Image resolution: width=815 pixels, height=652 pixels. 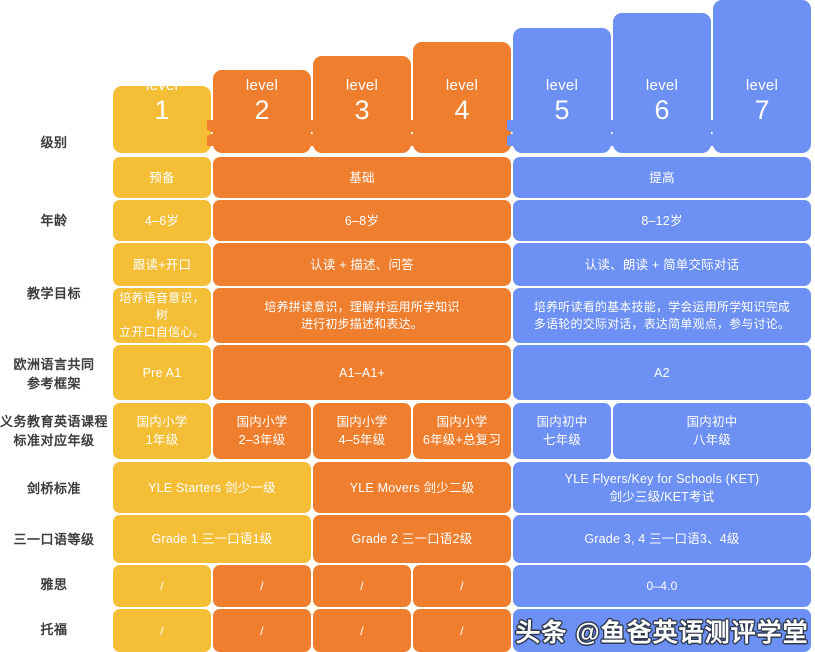 What do you see at coordinates (162, 110) in the screenshot?
I see `level-number: 1` at bounding box center [162, 110].